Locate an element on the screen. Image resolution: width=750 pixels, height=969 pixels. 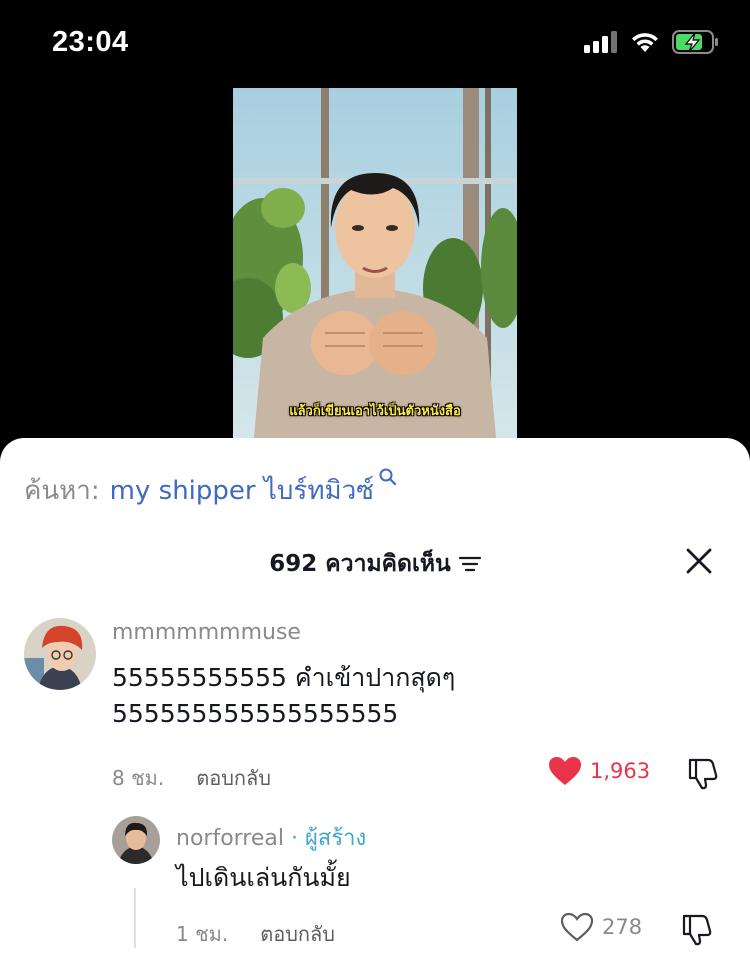
comment-username: mmmmmmmuse is located at coordinates (206, 632).